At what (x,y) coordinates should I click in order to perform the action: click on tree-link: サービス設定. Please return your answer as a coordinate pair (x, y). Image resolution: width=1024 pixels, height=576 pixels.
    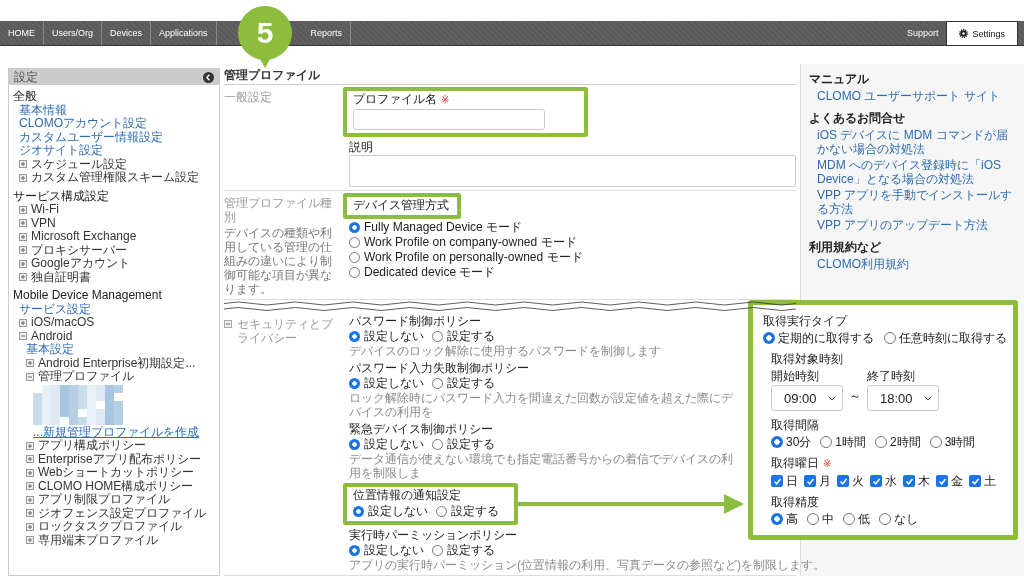
    Looking at the image, I should click on (55, 309).